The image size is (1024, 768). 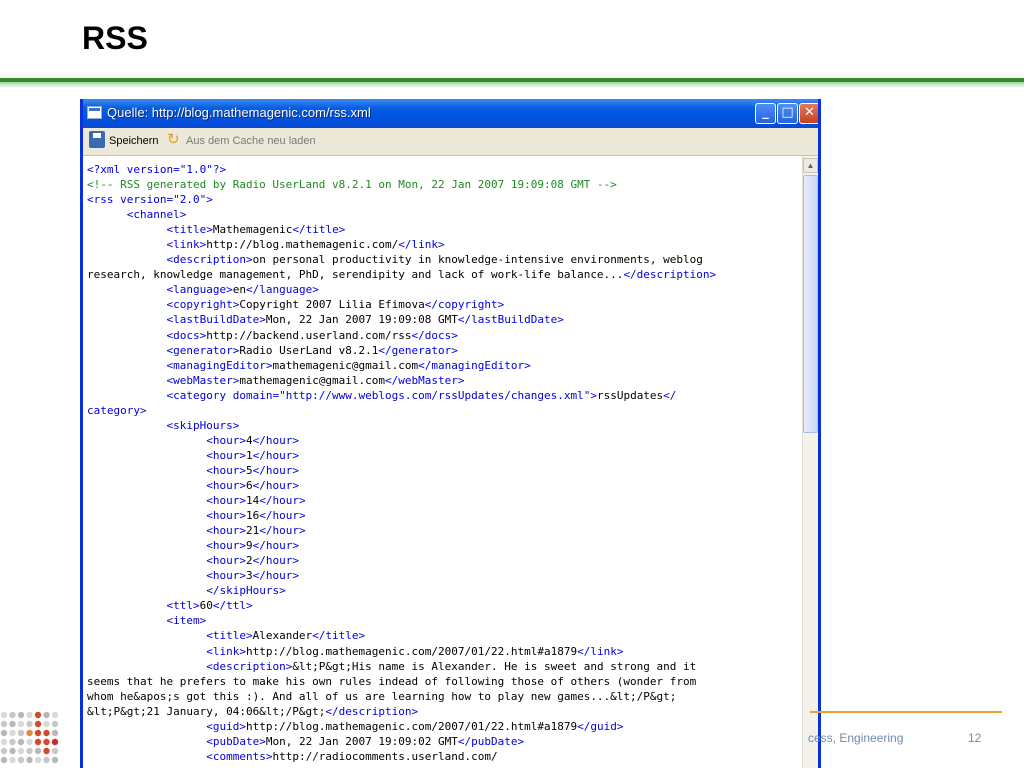 I want to click on source-line: <hour>4</hour>, so click(x=444, y=440).